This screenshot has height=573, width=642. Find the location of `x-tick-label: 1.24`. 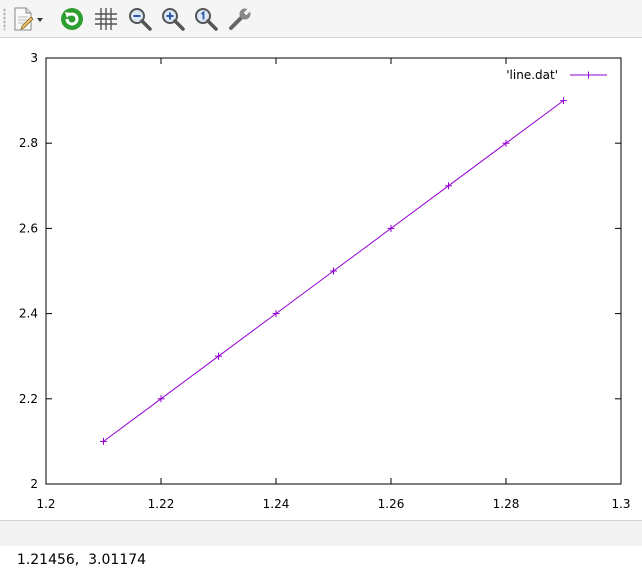

x-tick-label: 1.24 is located at coordinates (276, 504).